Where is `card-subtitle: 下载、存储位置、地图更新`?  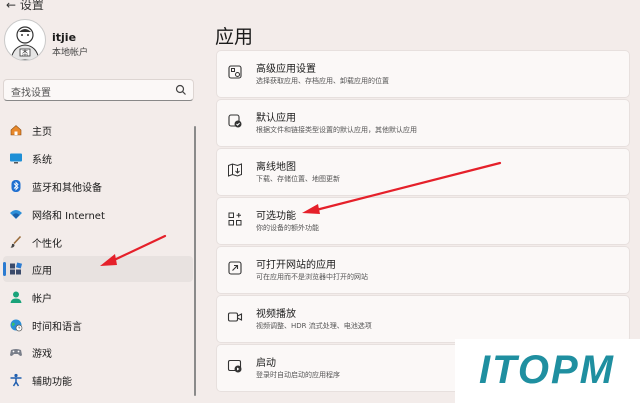 card-subtitle: 下载、存储位置、地图更新 is located at coordinates (298, 179).